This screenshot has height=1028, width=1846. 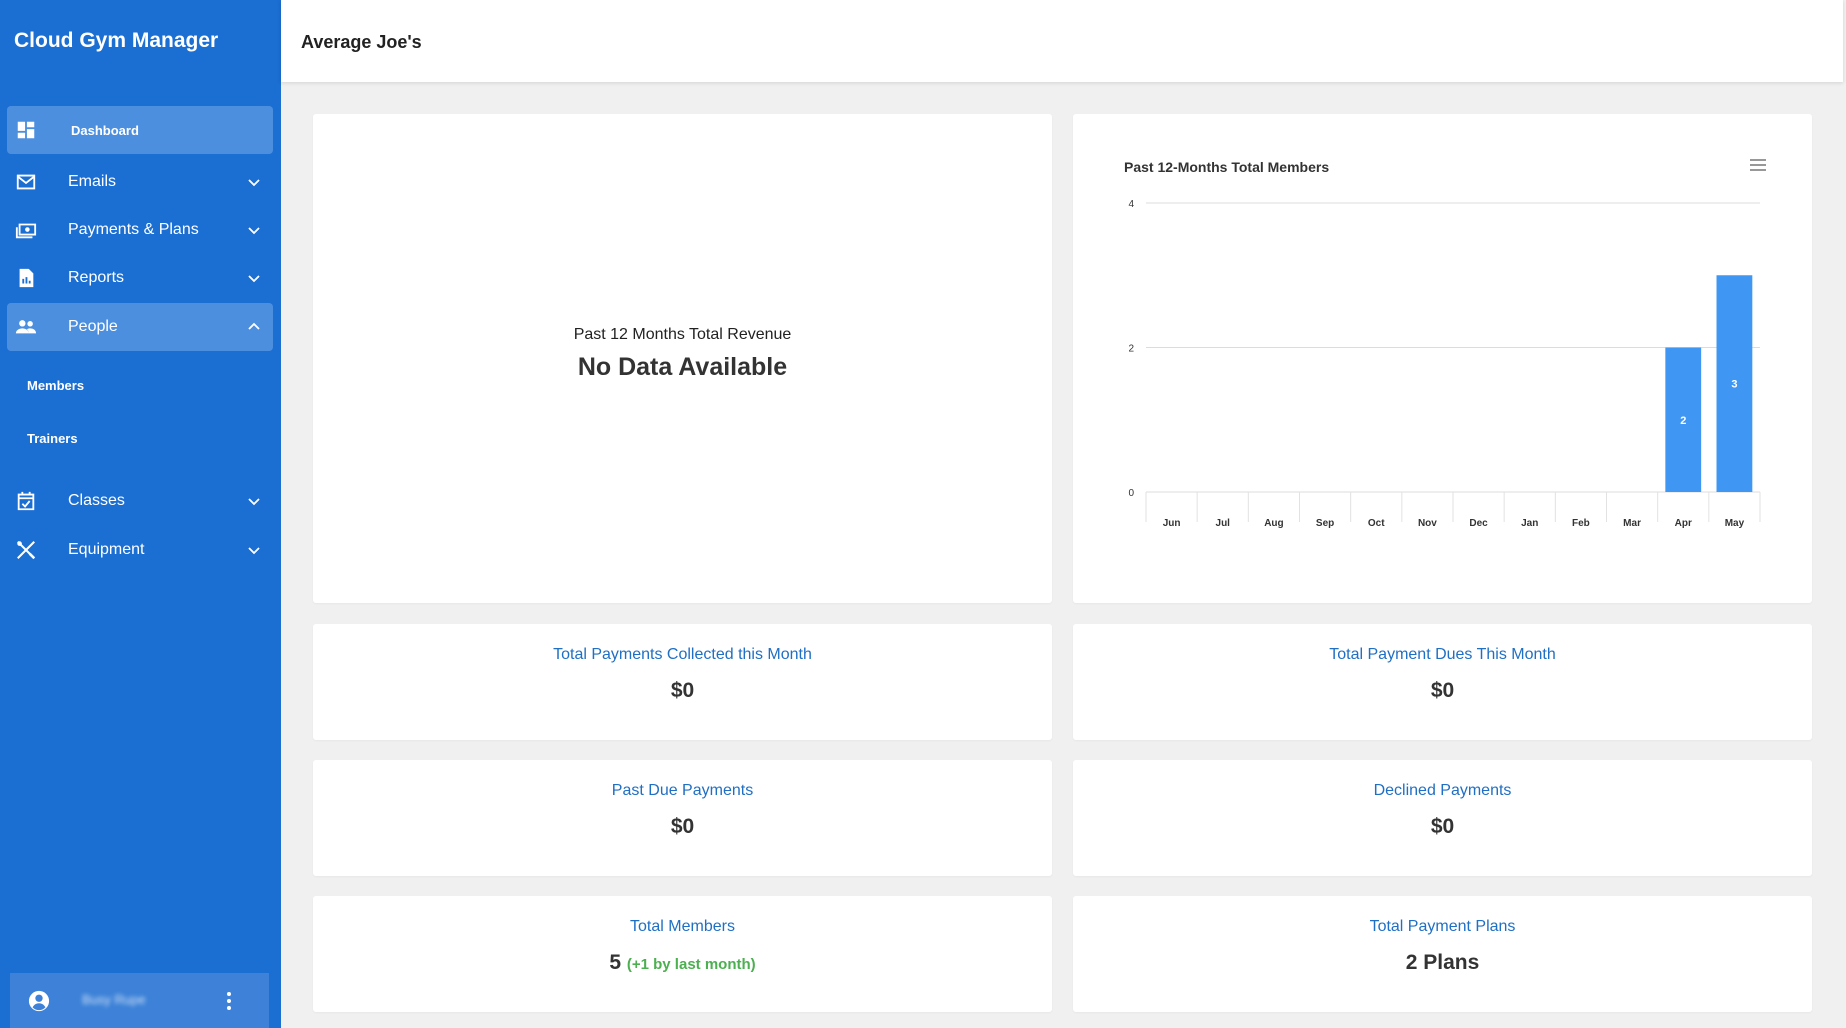 What do you see at coordinates (1442, 690) in the screenshot?
I see `payment-dues-value: $0` at bounding box center [1442, 690].